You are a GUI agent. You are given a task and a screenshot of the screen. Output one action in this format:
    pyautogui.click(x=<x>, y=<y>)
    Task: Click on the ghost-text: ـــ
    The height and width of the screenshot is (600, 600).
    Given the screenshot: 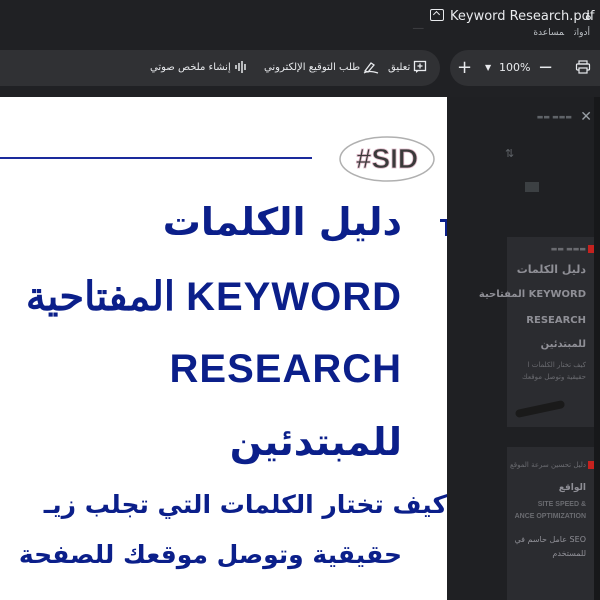 What is the action you would take?
    pyautogui.click(x=418, y=25)
    